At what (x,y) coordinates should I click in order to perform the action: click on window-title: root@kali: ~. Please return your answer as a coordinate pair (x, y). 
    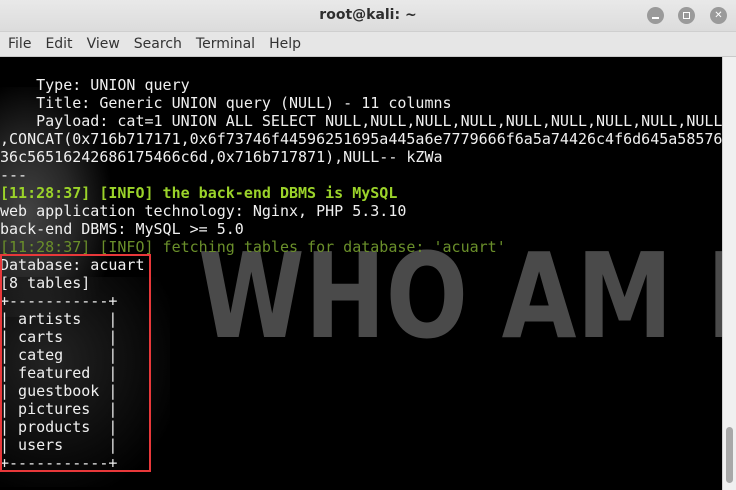
    Looking at the image, I should click on (368, 15).